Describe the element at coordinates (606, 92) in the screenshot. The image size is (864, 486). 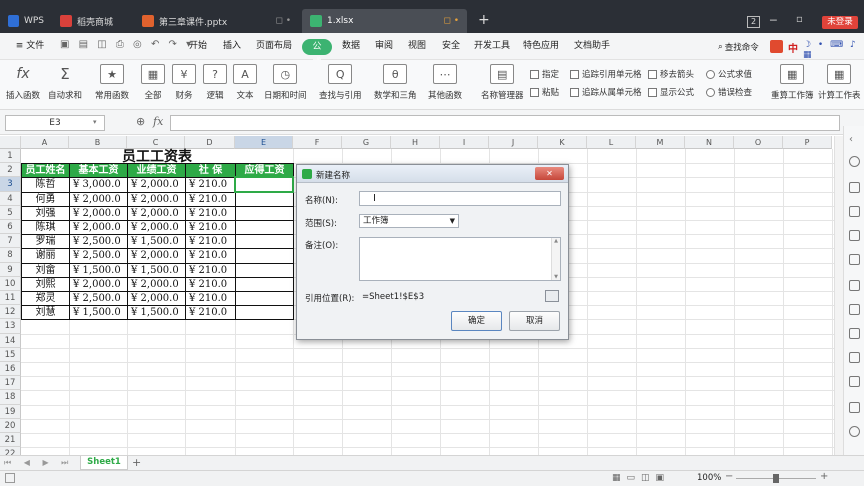
I see `trace-dependents-button: 追踪从属单元格` at that location.